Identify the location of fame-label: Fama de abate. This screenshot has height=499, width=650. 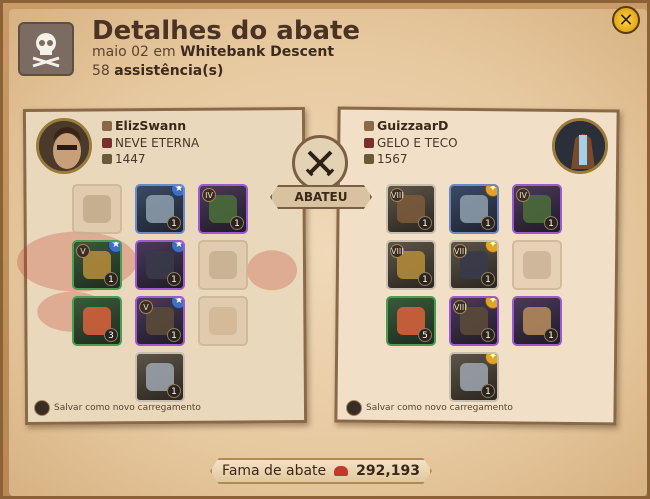
(274, 471).